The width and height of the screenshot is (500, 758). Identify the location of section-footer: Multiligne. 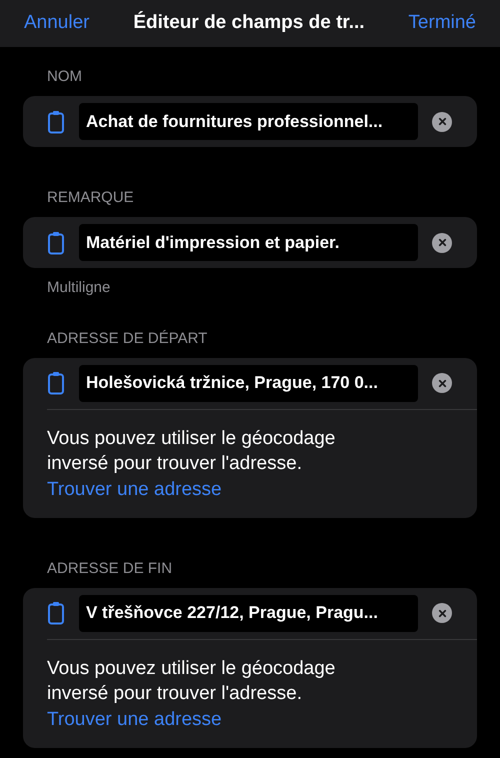
(250, 284).